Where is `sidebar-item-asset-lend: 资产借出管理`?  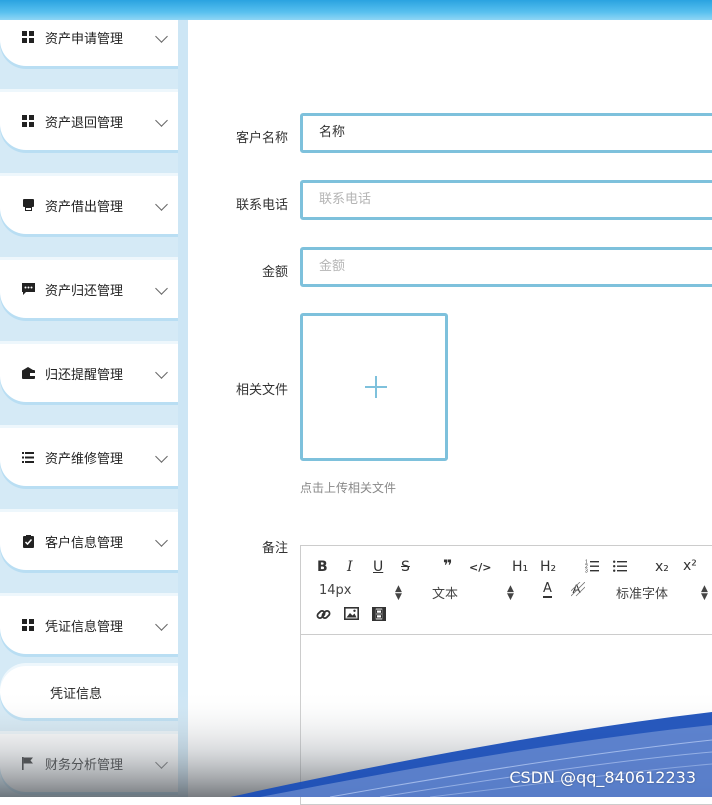 sidebar-item-asset-lend: 资产借出管理 is located at coordinates (89, 205).